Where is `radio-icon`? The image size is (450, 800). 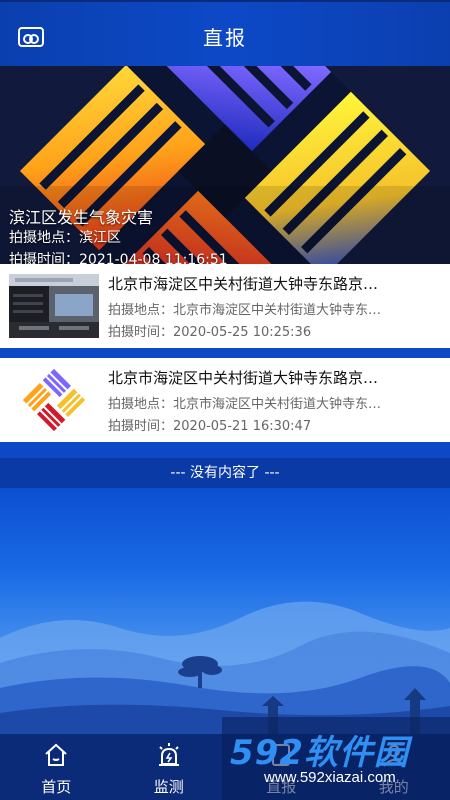
radio-icon is located at coordinates (31, 37).